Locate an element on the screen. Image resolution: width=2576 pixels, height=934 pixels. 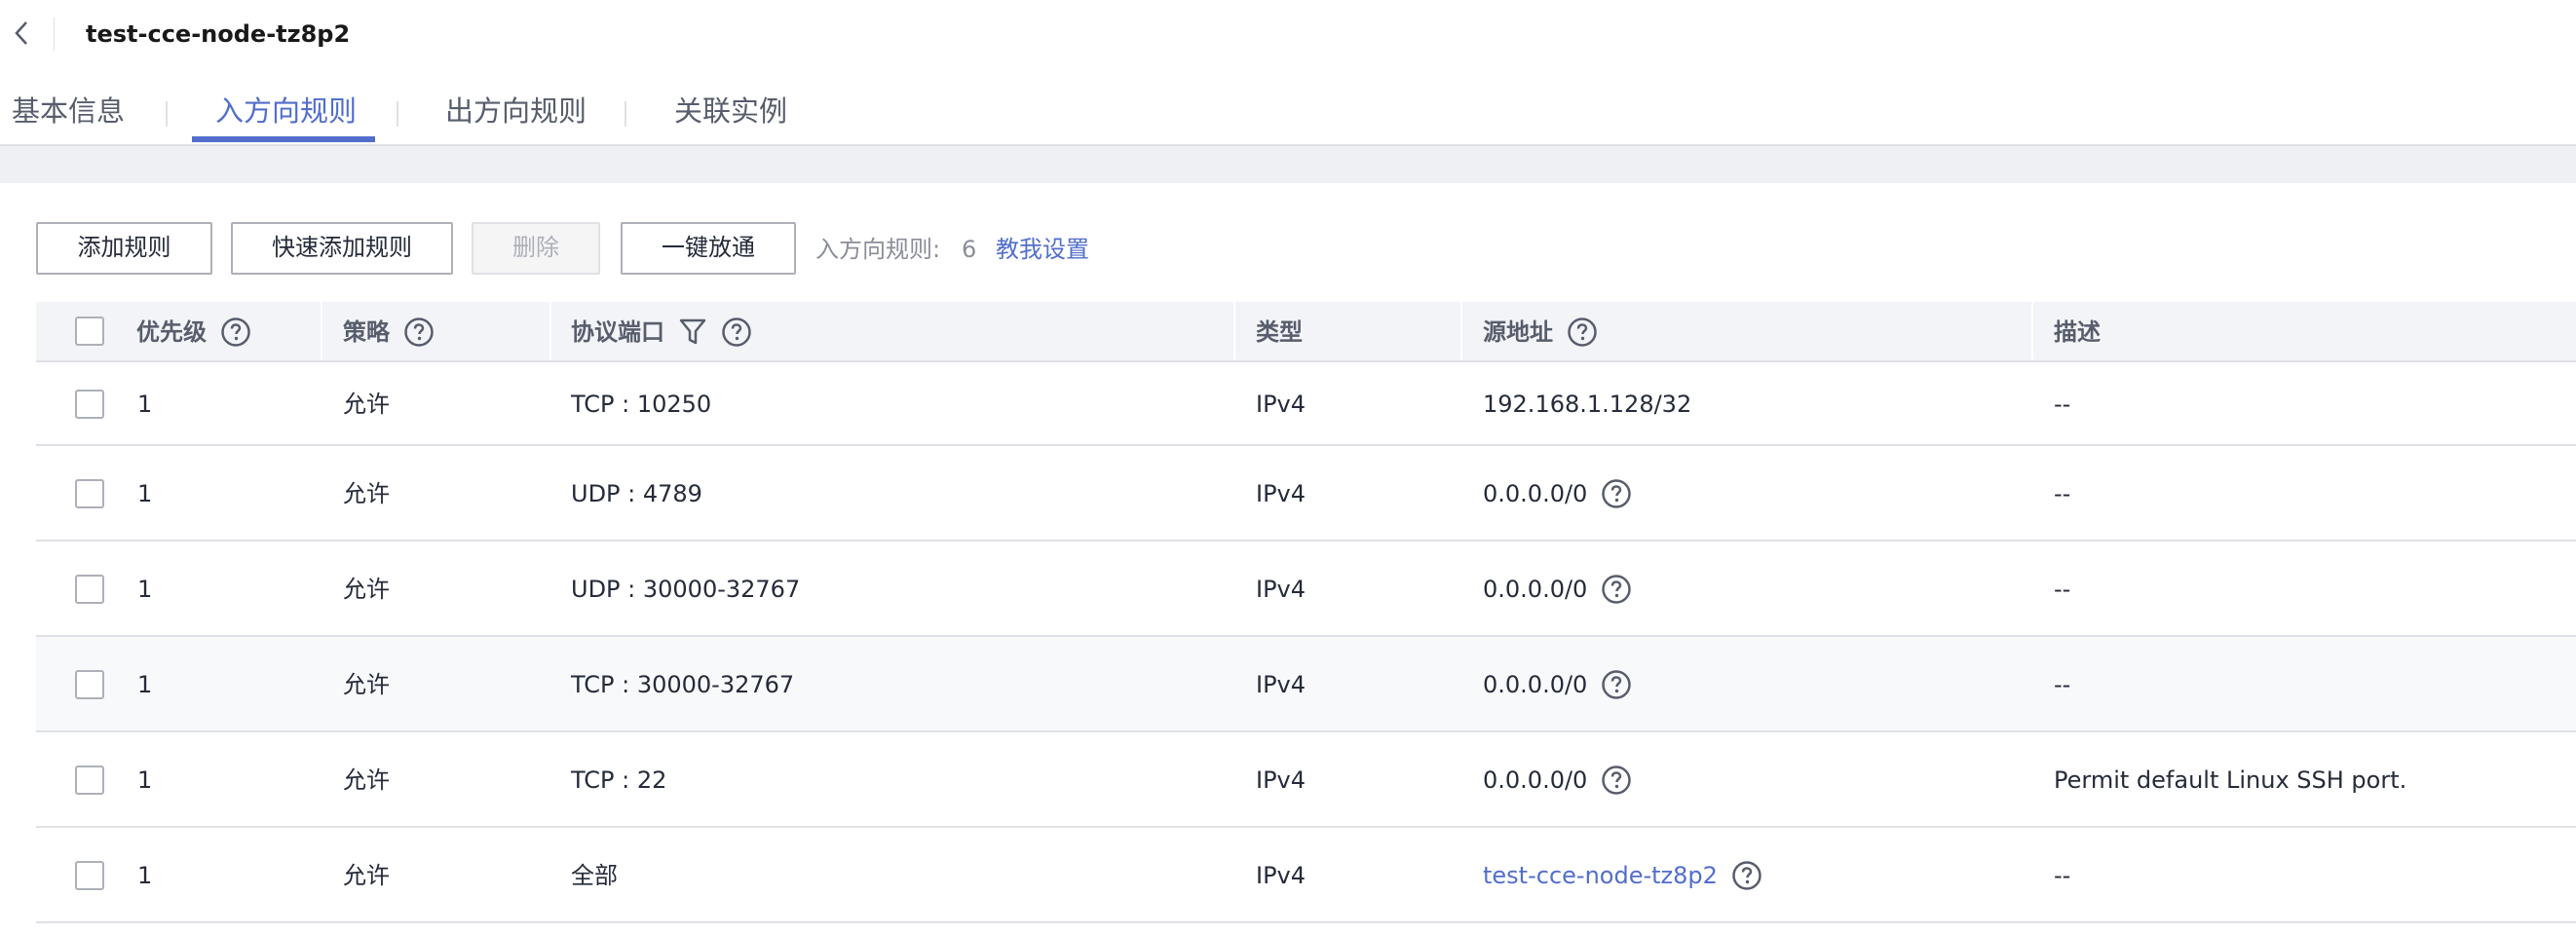
header-divider is located at coordinates (54, 34).